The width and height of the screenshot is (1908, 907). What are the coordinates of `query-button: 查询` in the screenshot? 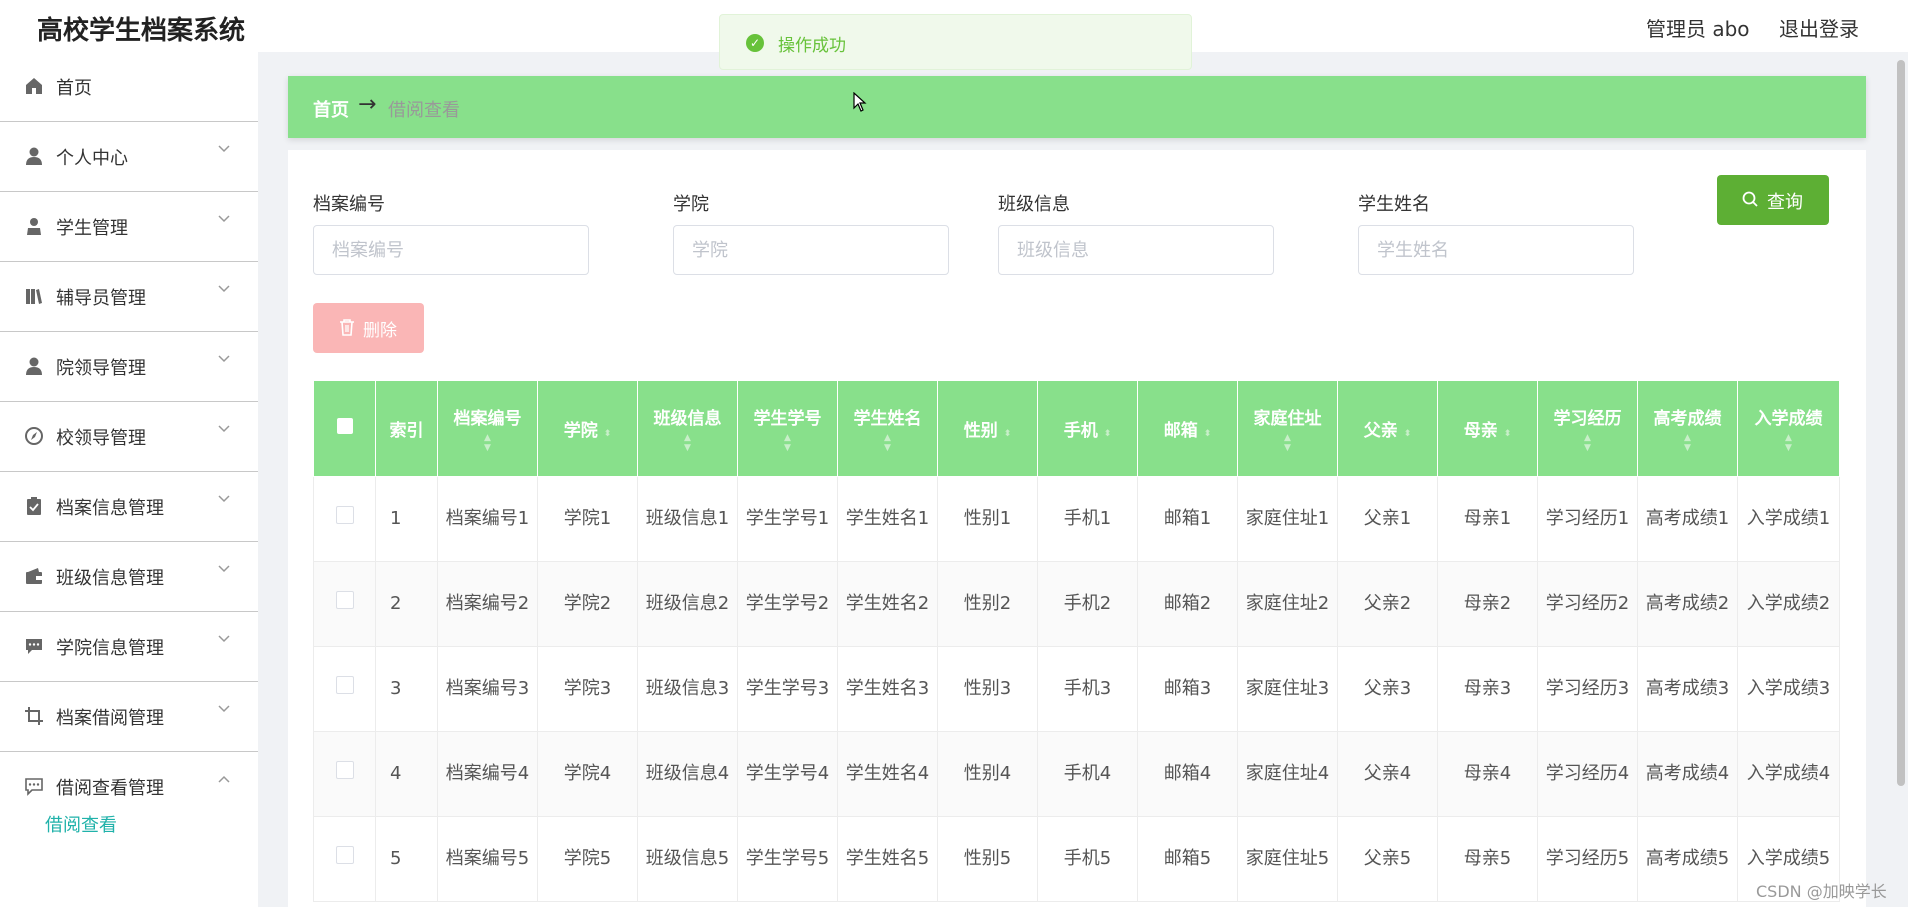 It's located at (1773, 200).